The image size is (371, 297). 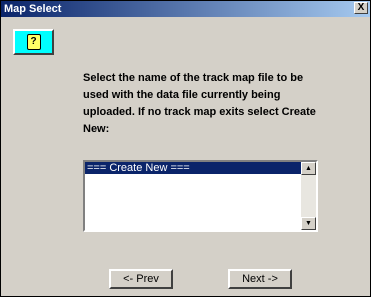 What do you see at coordinates (193, 168) in the screenshot?
I see `list-item-create-new: === Create New ===` at bounding box center [193, 168].